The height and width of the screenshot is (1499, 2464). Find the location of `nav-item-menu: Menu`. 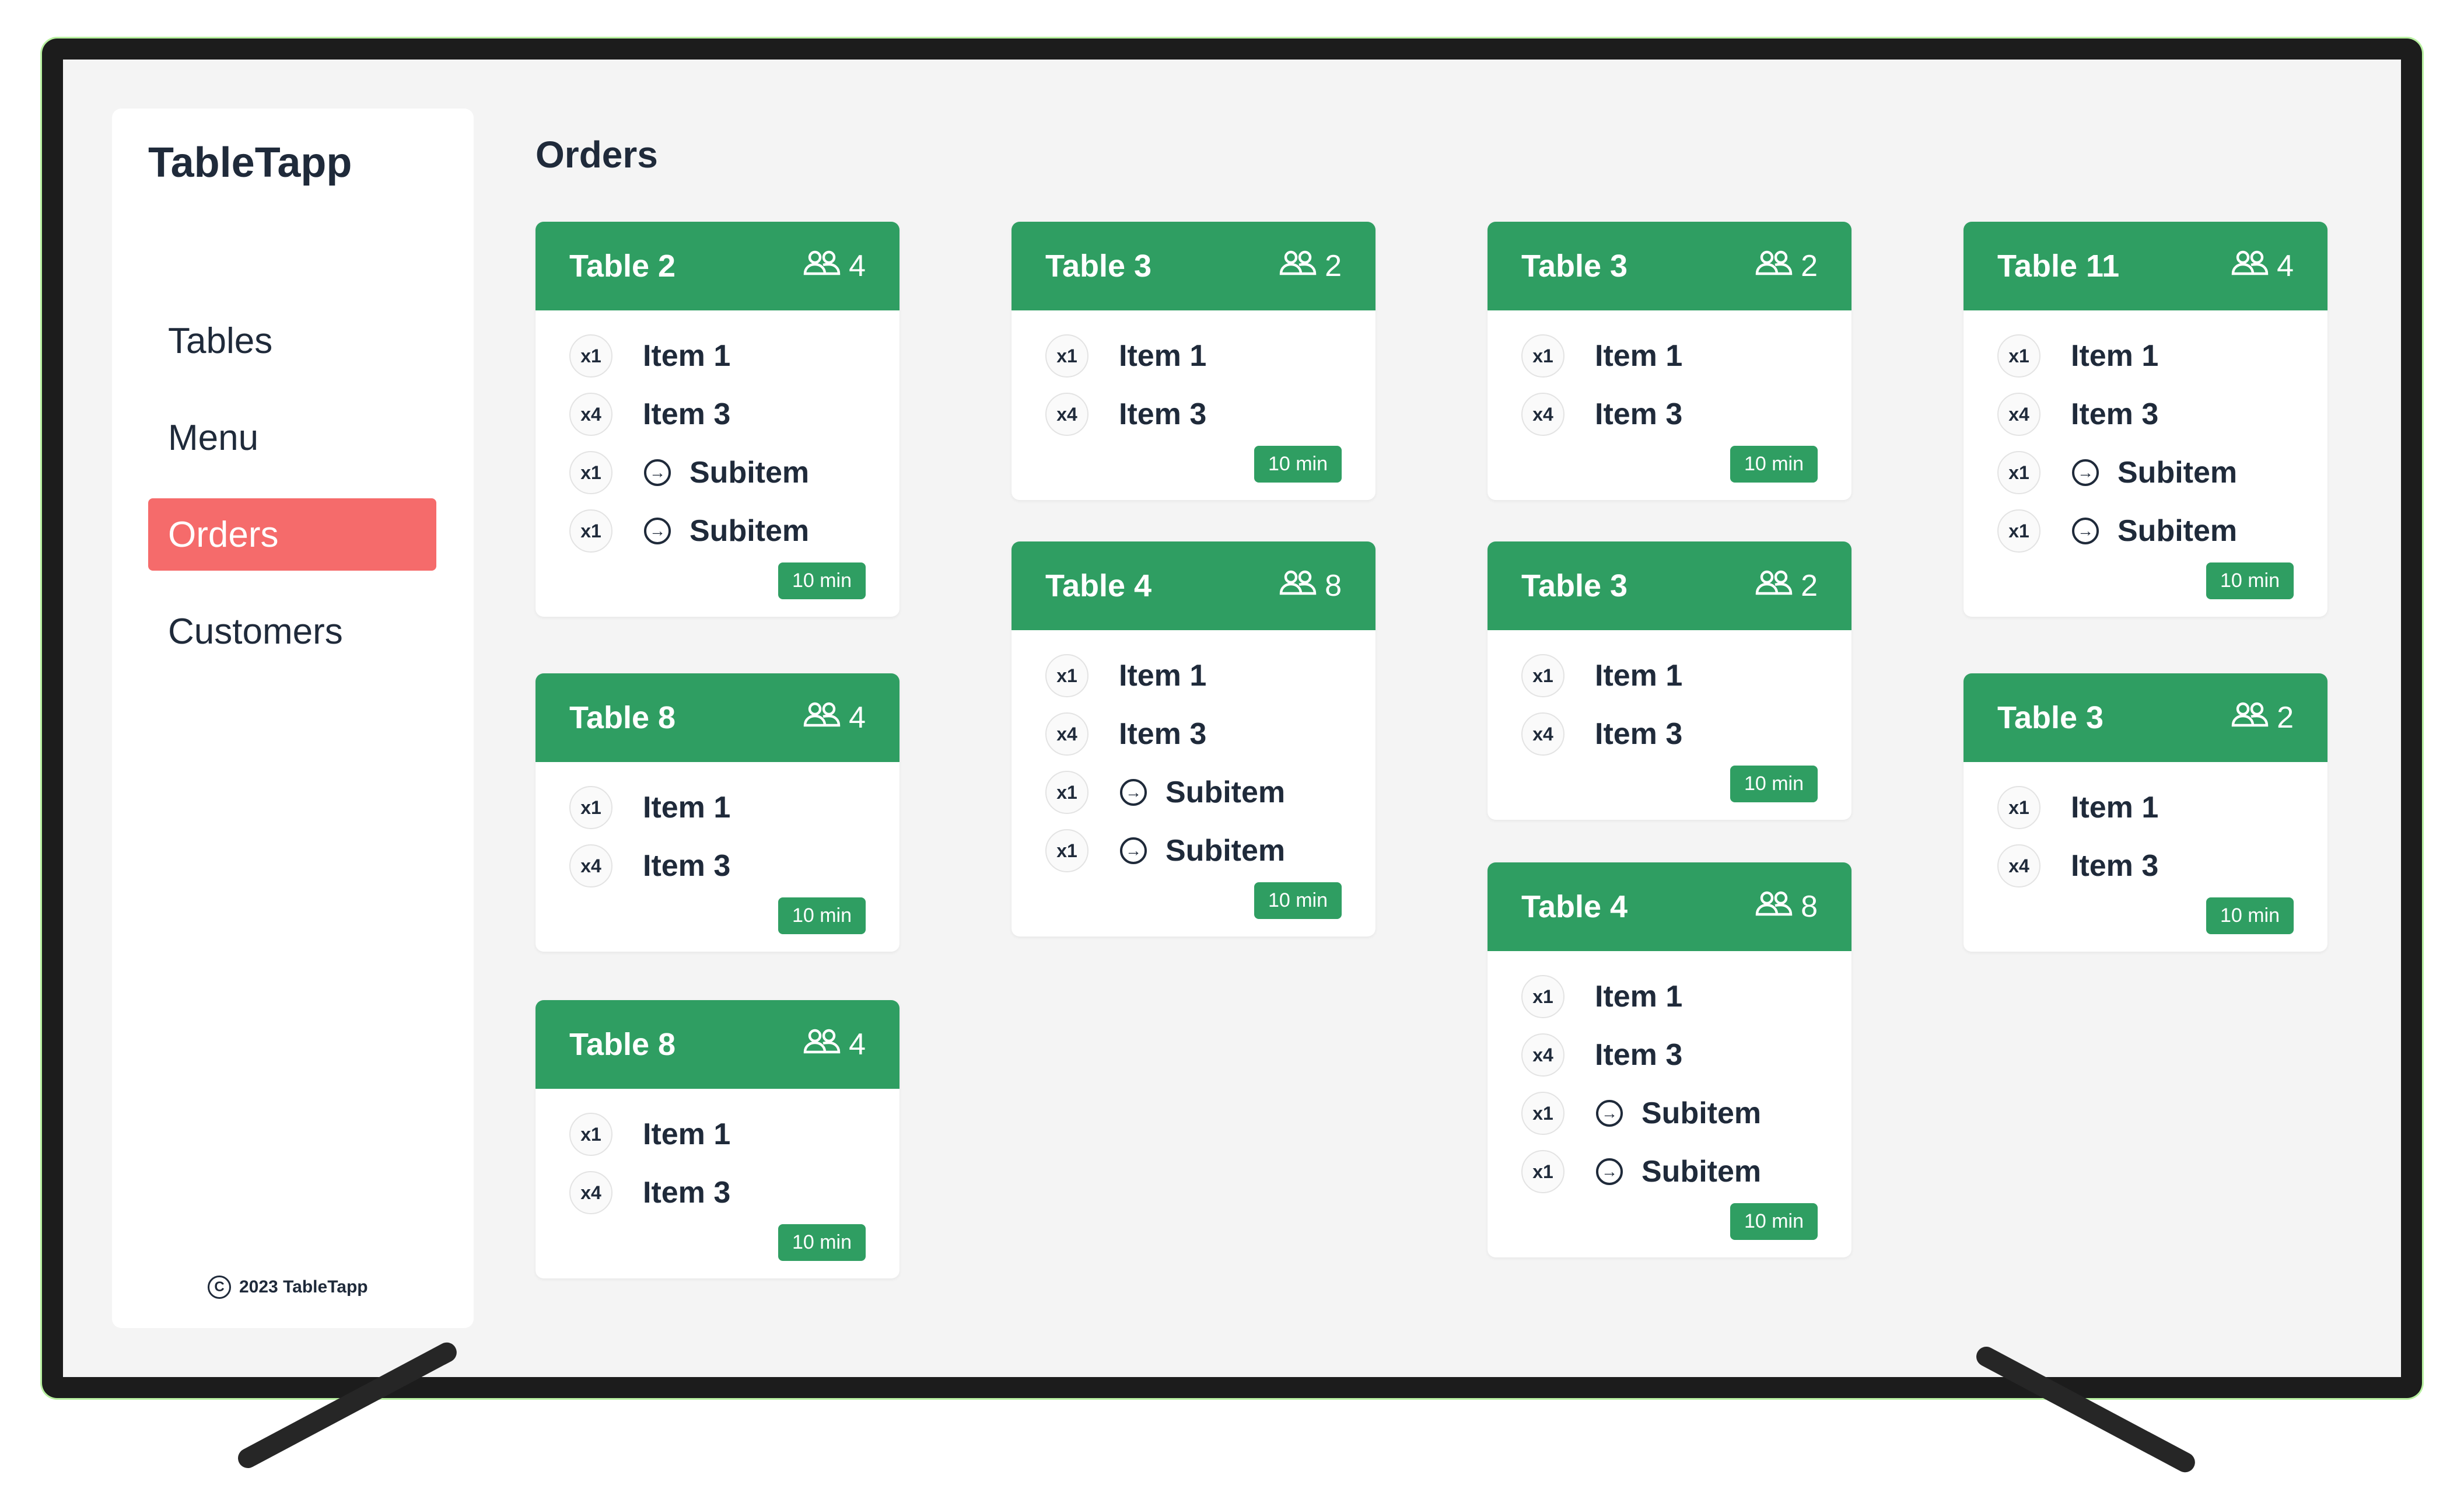

nav-item-menu: Menu is located at coordinates (292, 437).